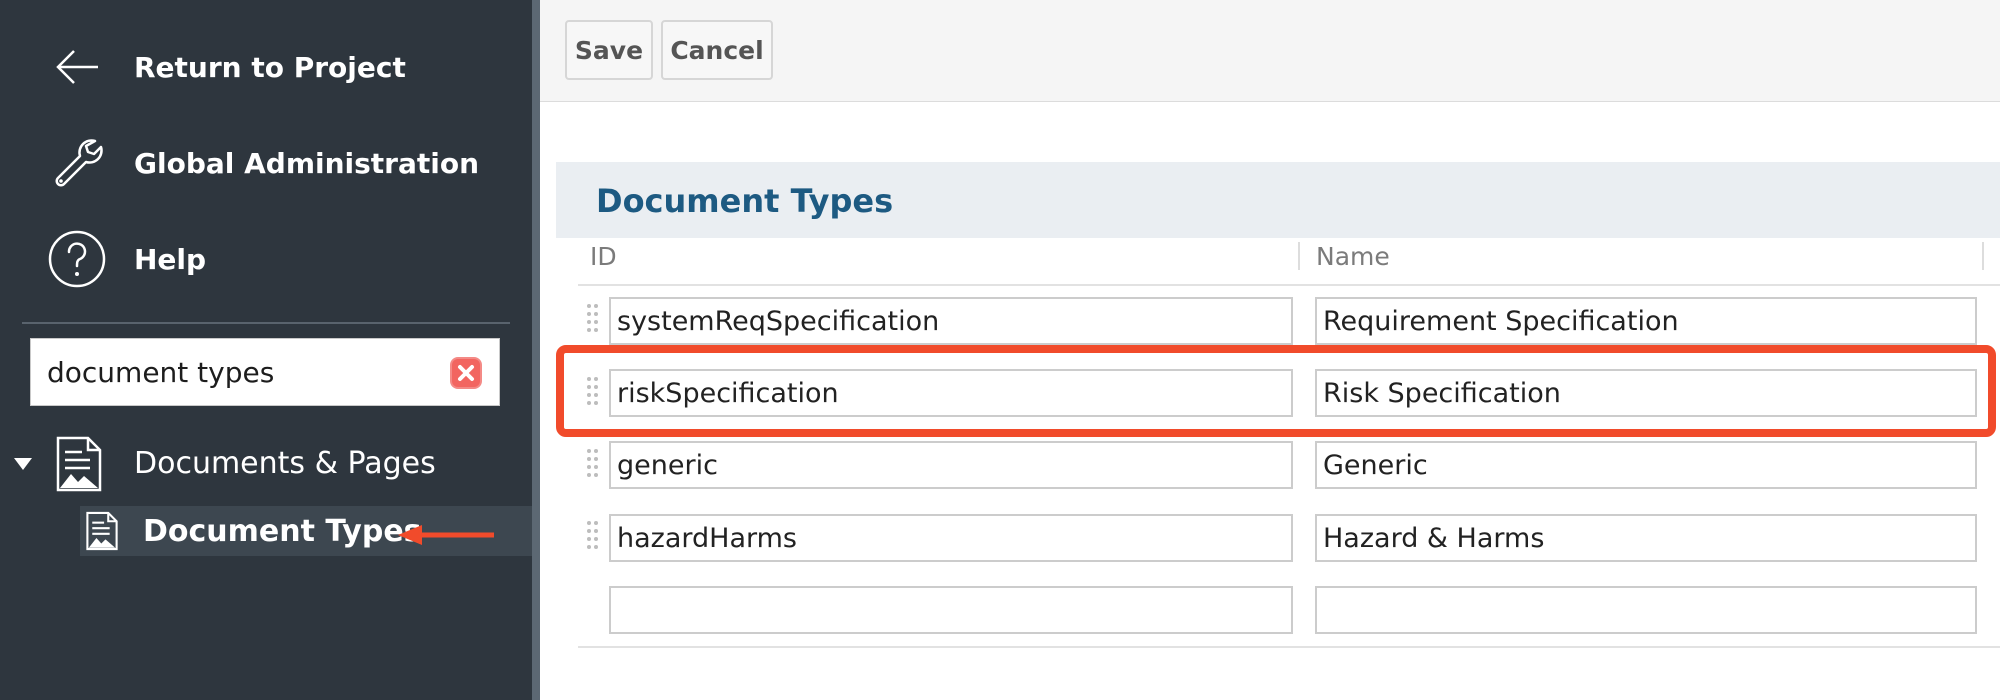 This screenshot has height=700, width=2000. Describe the element at coordinates (446, 535) in the screenshot. I see `annotation-arrow-icon` at that location.